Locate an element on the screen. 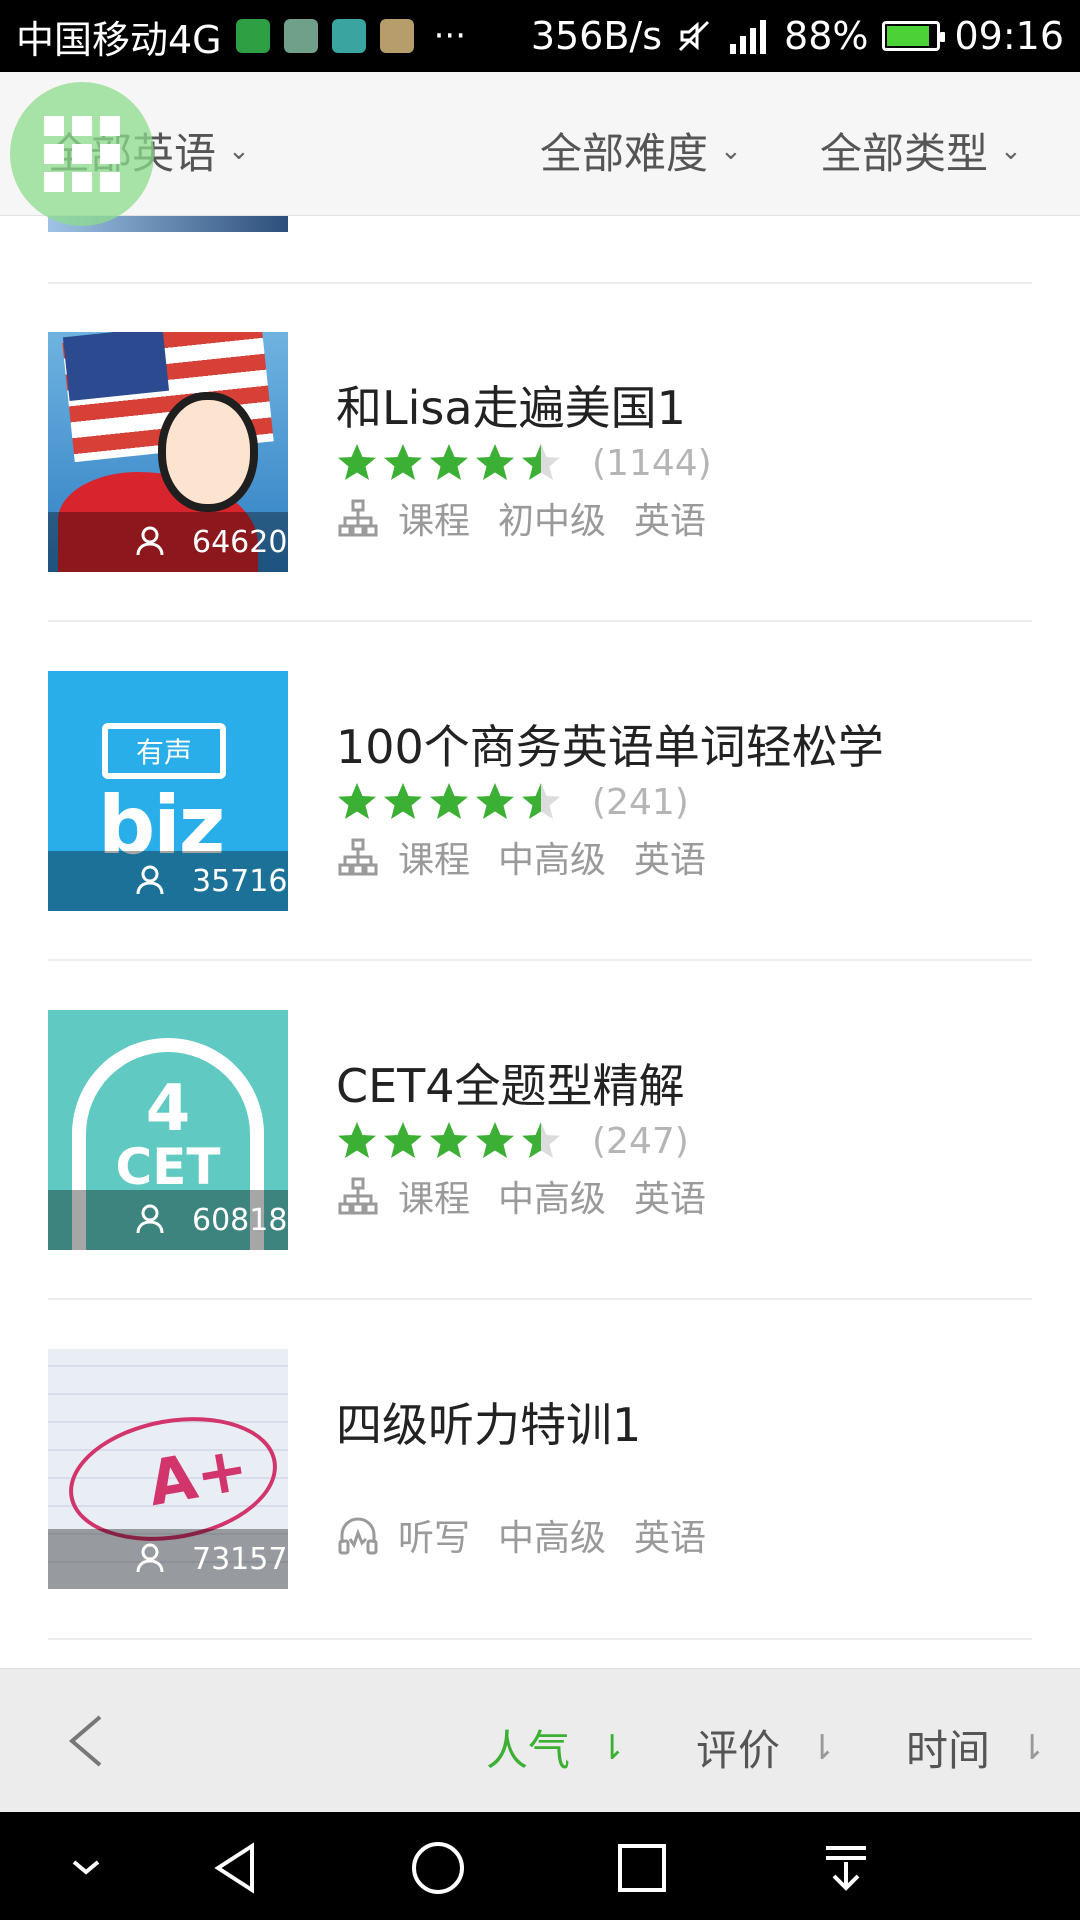 This screenshot has height=1920, width=1080. course-title: 100个商务英语单词轻松学 is located at coordinates (610, 744).